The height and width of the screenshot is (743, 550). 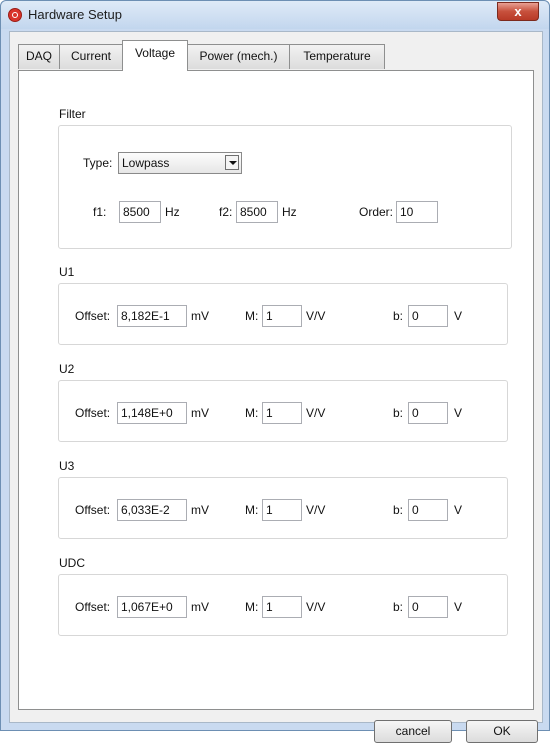 What do you see at coordinates (39, 56) in the screenshot?
I see `tab-daq: DAQ` at bounding box center [39, 56].